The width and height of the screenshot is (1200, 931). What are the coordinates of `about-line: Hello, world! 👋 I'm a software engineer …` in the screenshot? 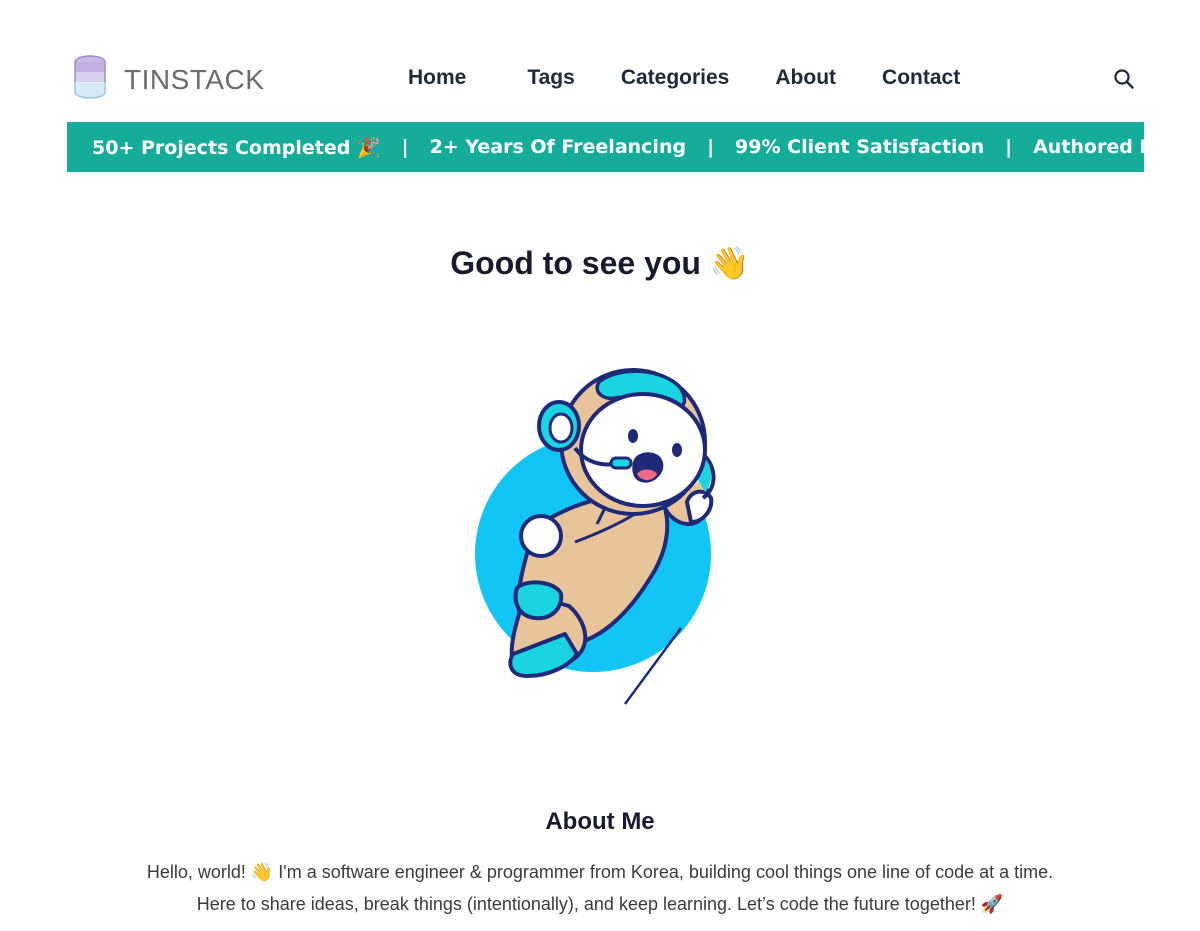 It's located at (600, 872).